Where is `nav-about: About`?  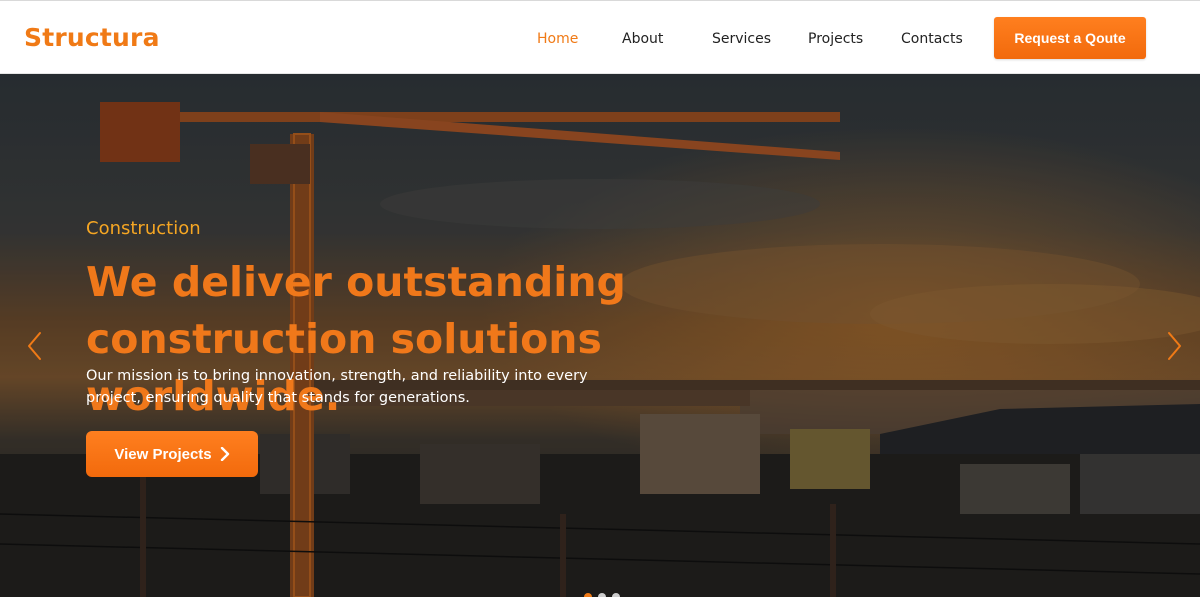
nav-about: About is located at coordinates (642, 39).